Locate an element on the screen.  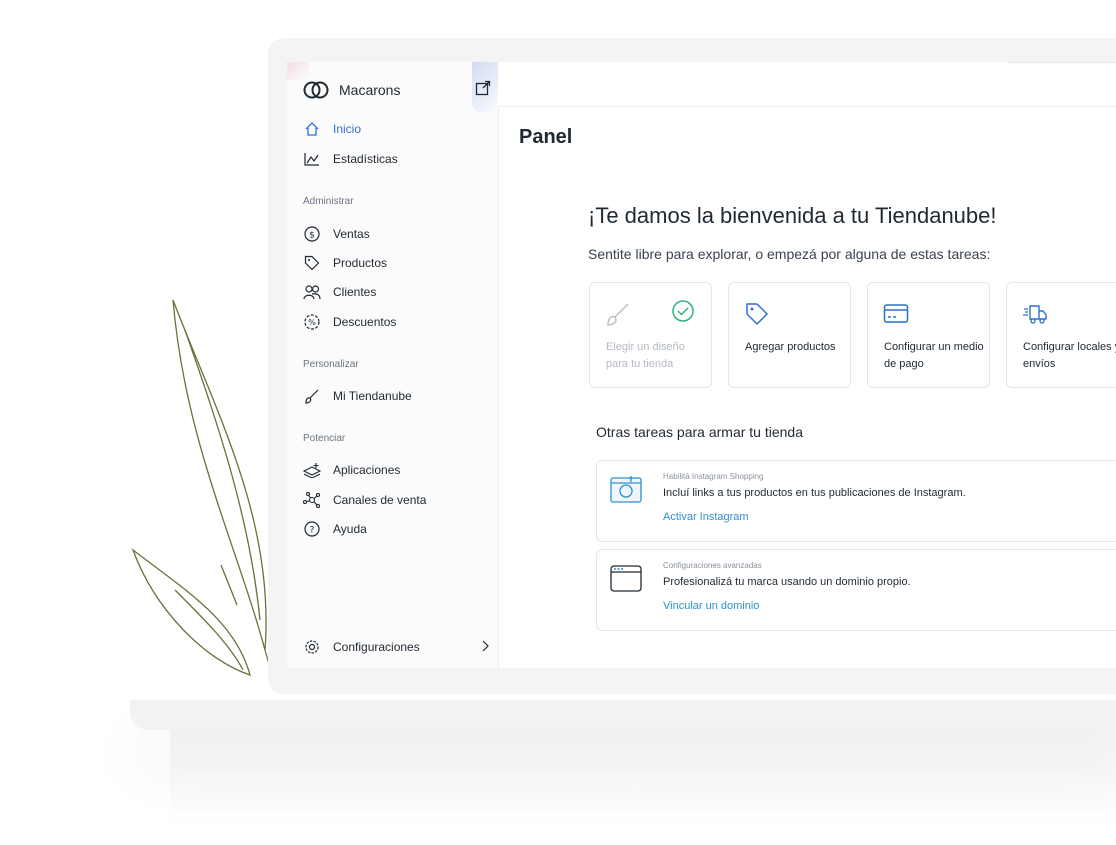
page-title: Panel is located at coordinates (546, 137).